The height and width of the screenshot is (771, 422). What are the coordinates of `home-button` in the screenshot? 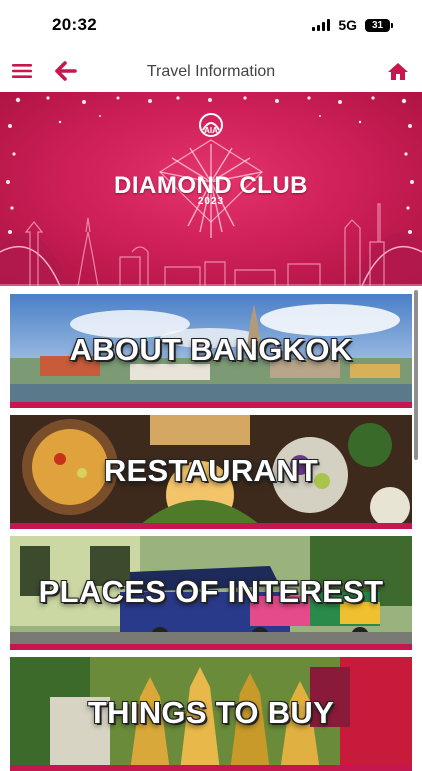 It's located at (398, 71).